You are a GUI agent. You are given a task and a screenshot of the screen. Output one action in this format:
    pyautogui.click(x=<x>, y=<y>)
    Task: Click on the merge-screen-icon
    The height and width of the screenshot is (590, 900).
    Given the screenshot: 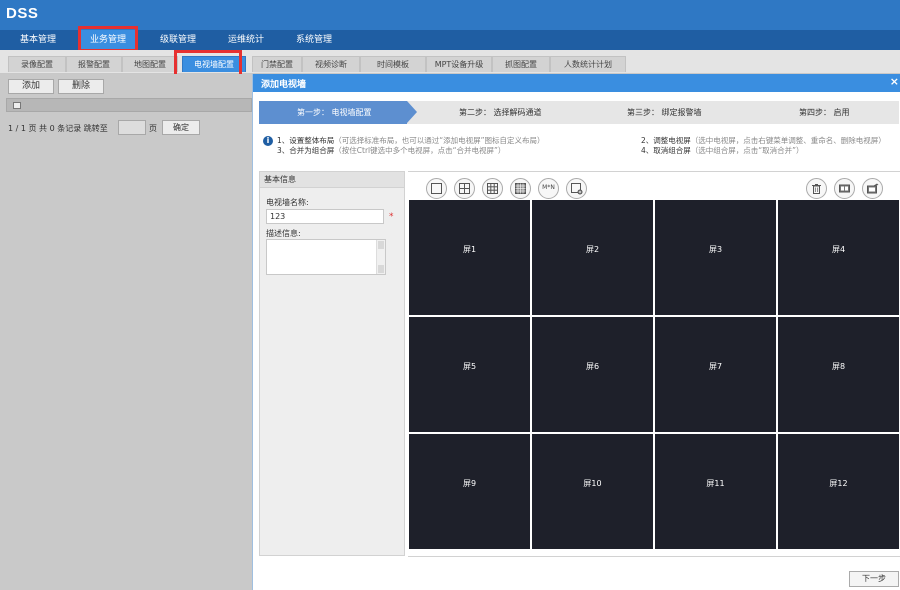 What is the action you would take?
    pyautogui.click(x=844, y=188)
    